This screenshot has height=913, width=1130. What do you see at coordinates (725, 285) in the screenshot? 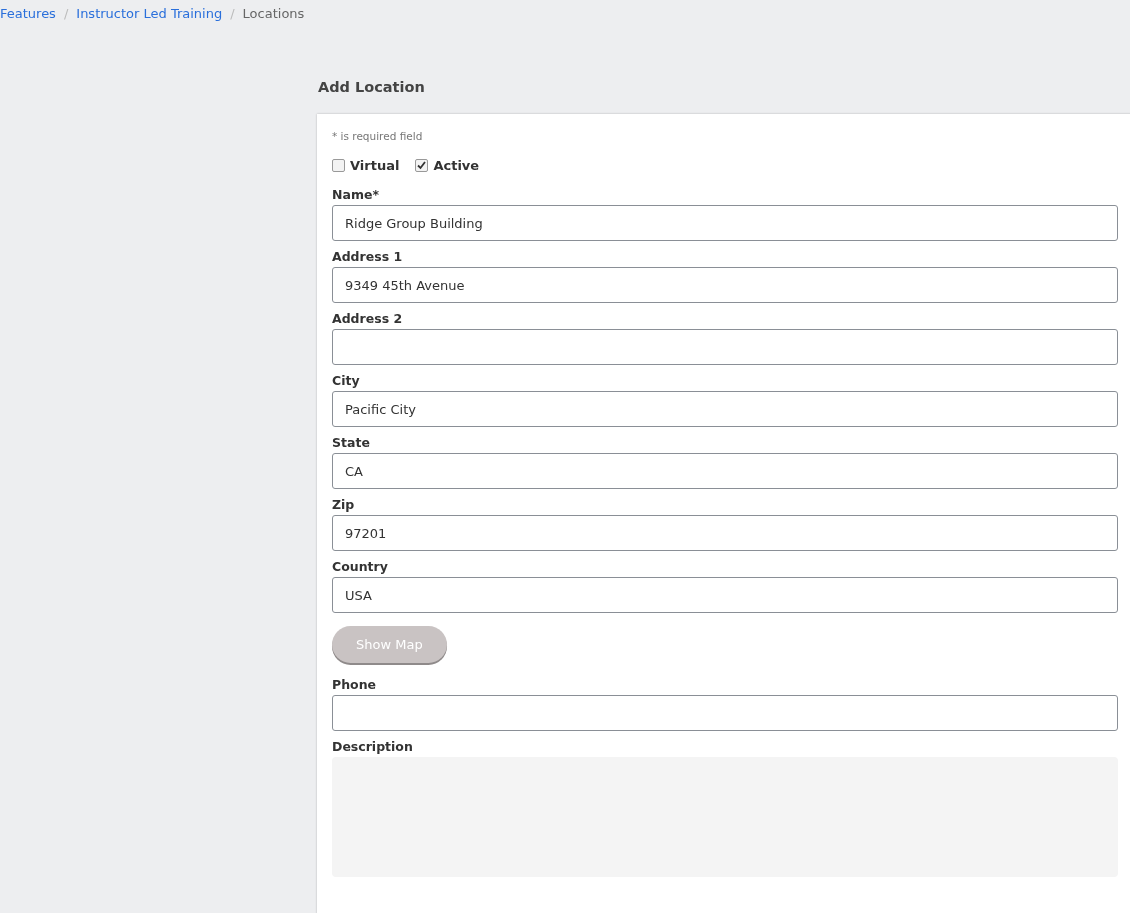
I see `input-field: 9349 45th Avenue` at bounding box center [725, 285].